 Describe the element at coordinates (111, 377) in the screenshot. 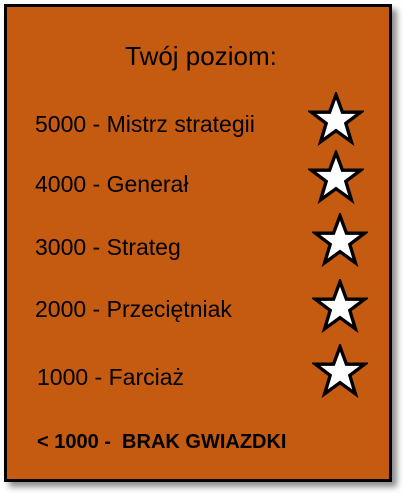

I see `level-1000-label: 1000 - Farciaż` at that location.